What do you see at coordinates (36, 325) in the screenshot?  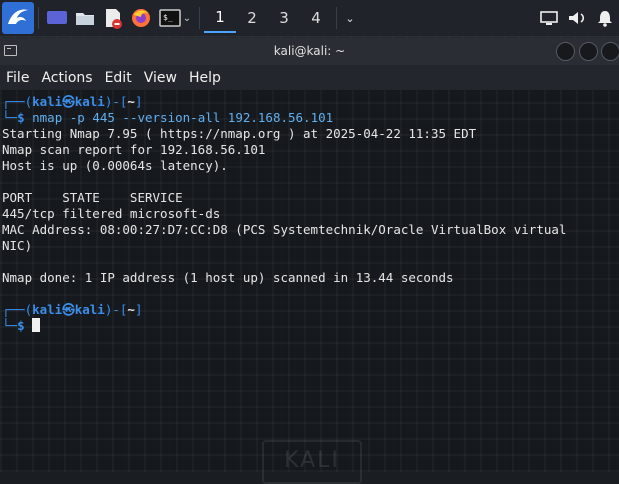 I see `text-cursor` at bounding box center [36, 325].